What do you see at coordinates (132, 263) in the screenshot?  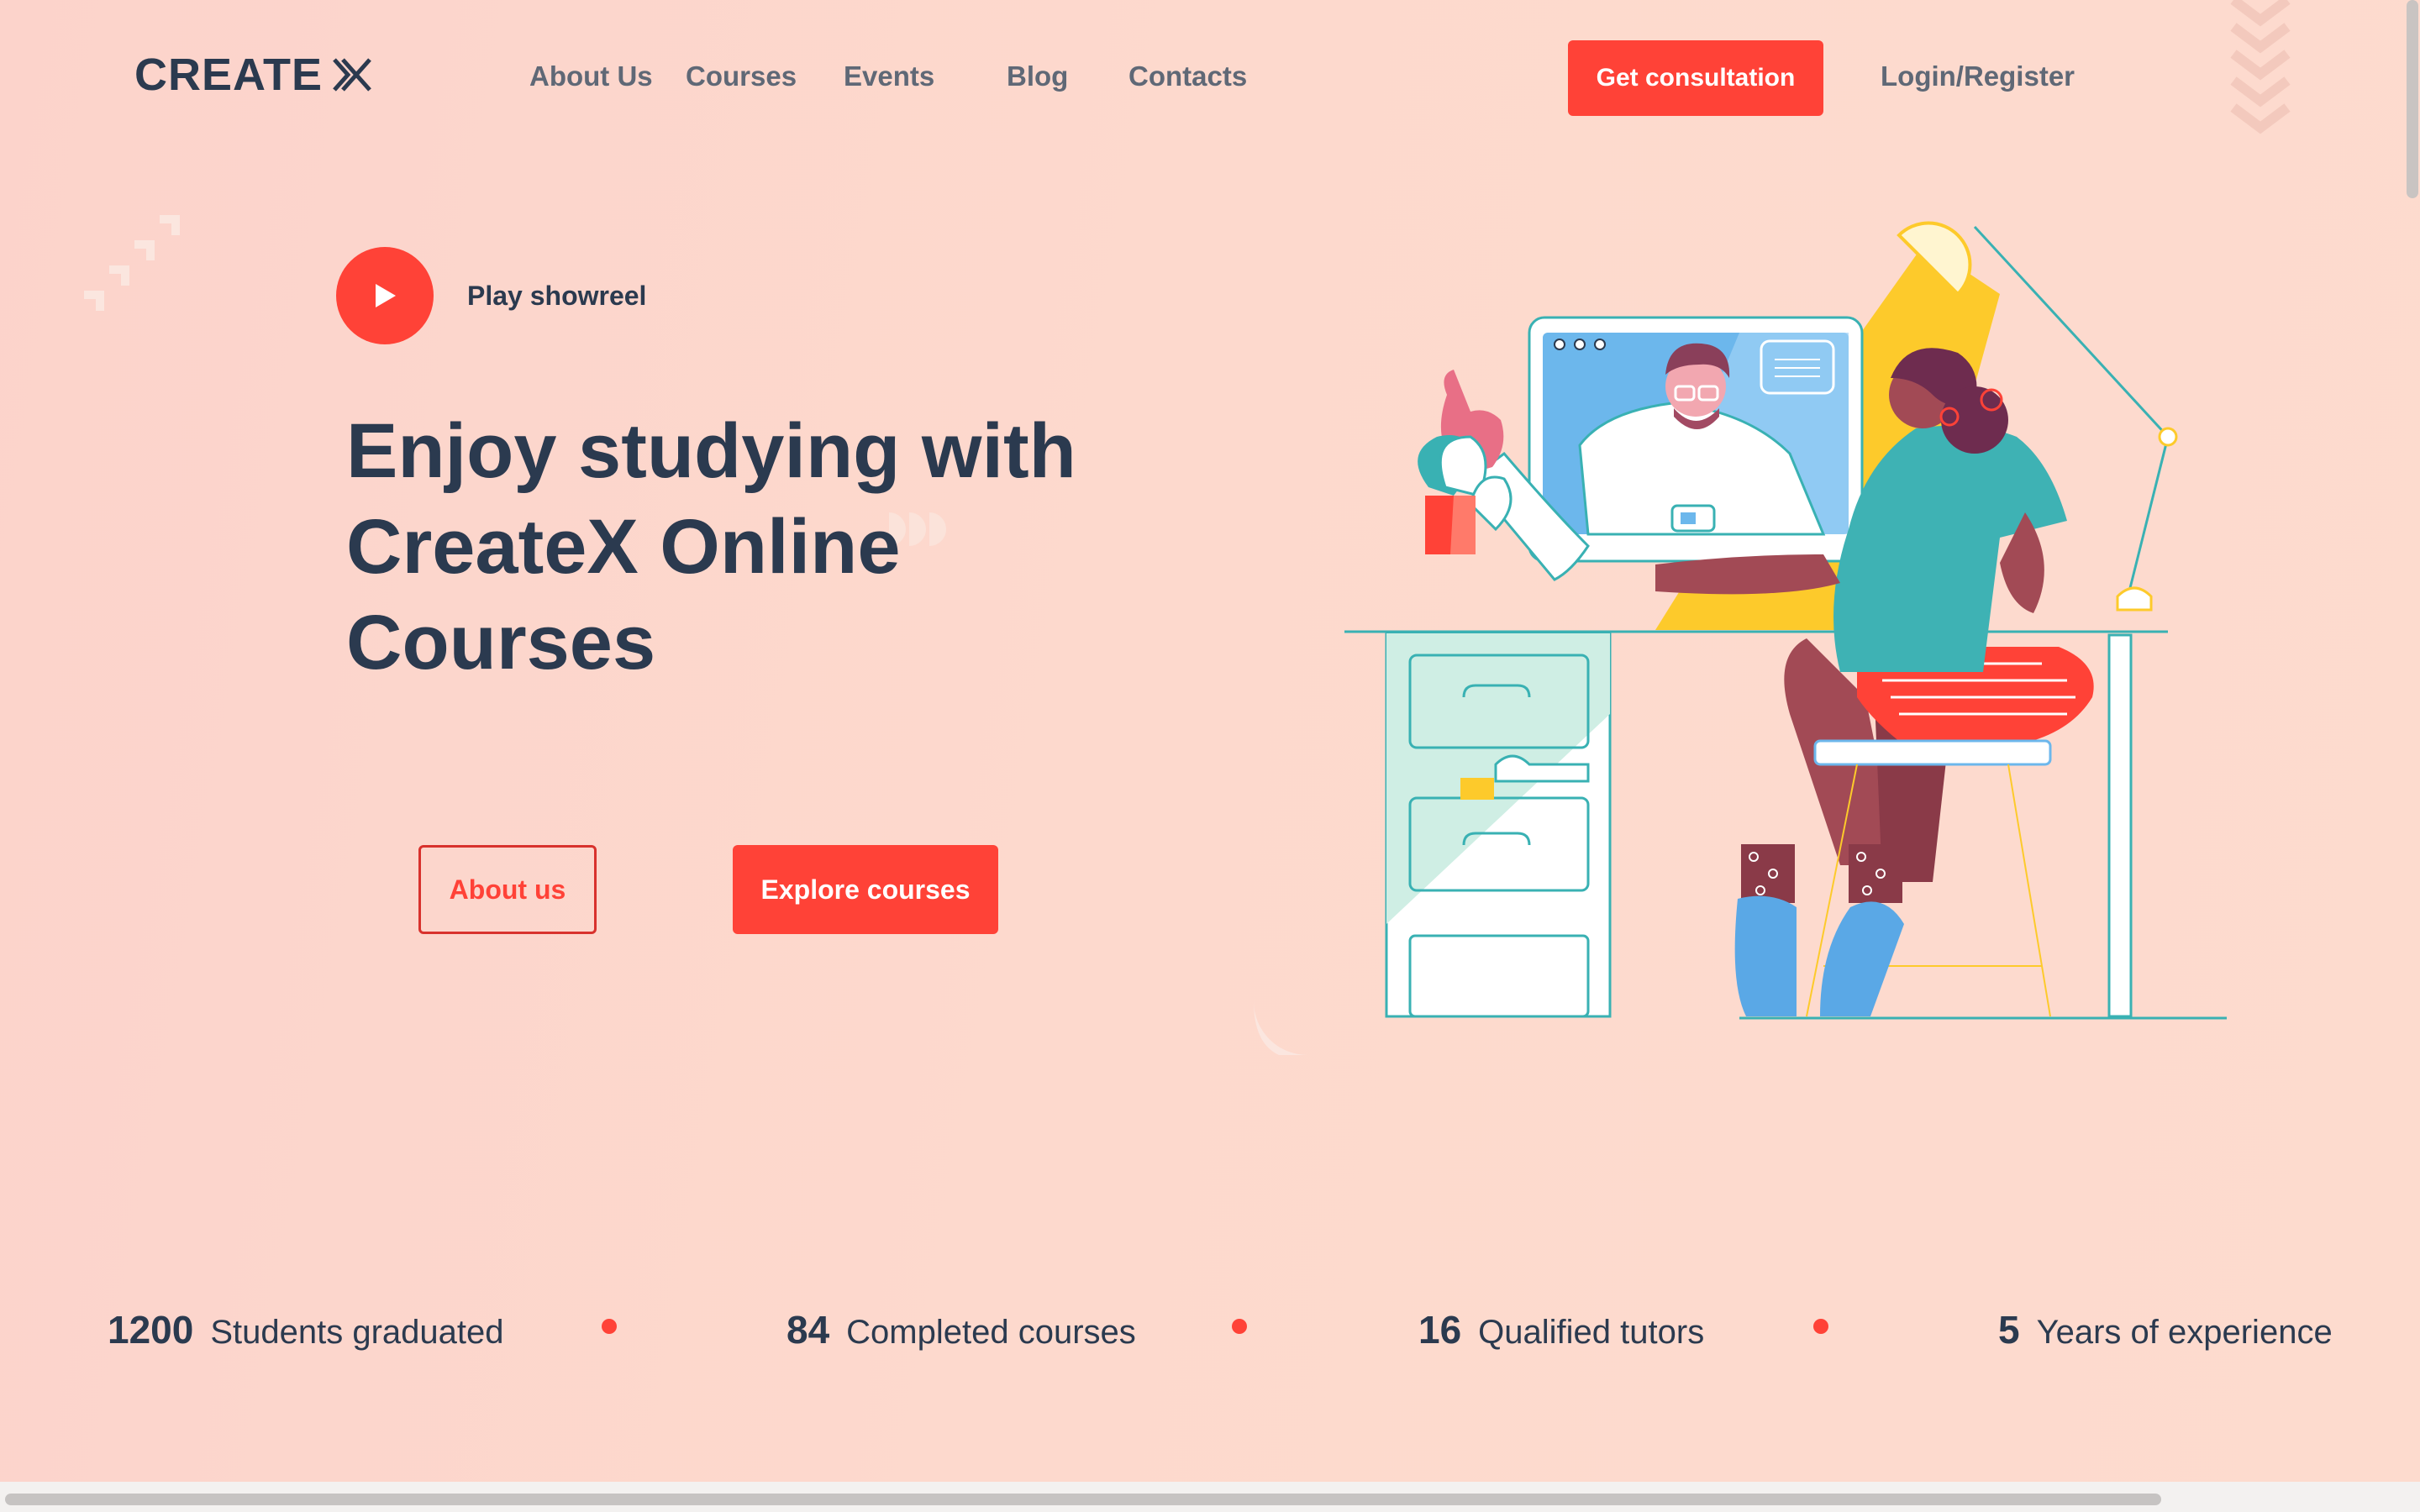 I see `stairs-decoration` at bounding box center [132, 263].